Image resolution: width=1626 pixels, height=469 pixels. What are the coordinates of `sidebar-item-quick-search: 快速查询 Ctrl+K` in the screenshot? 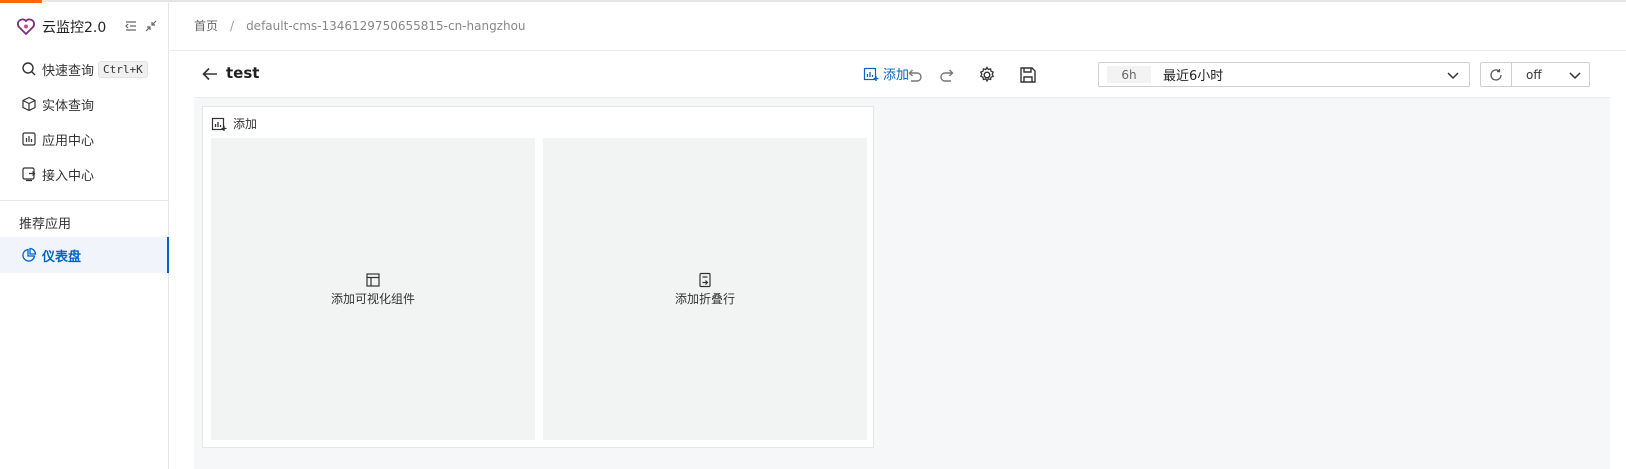 It's located at (84, 69).